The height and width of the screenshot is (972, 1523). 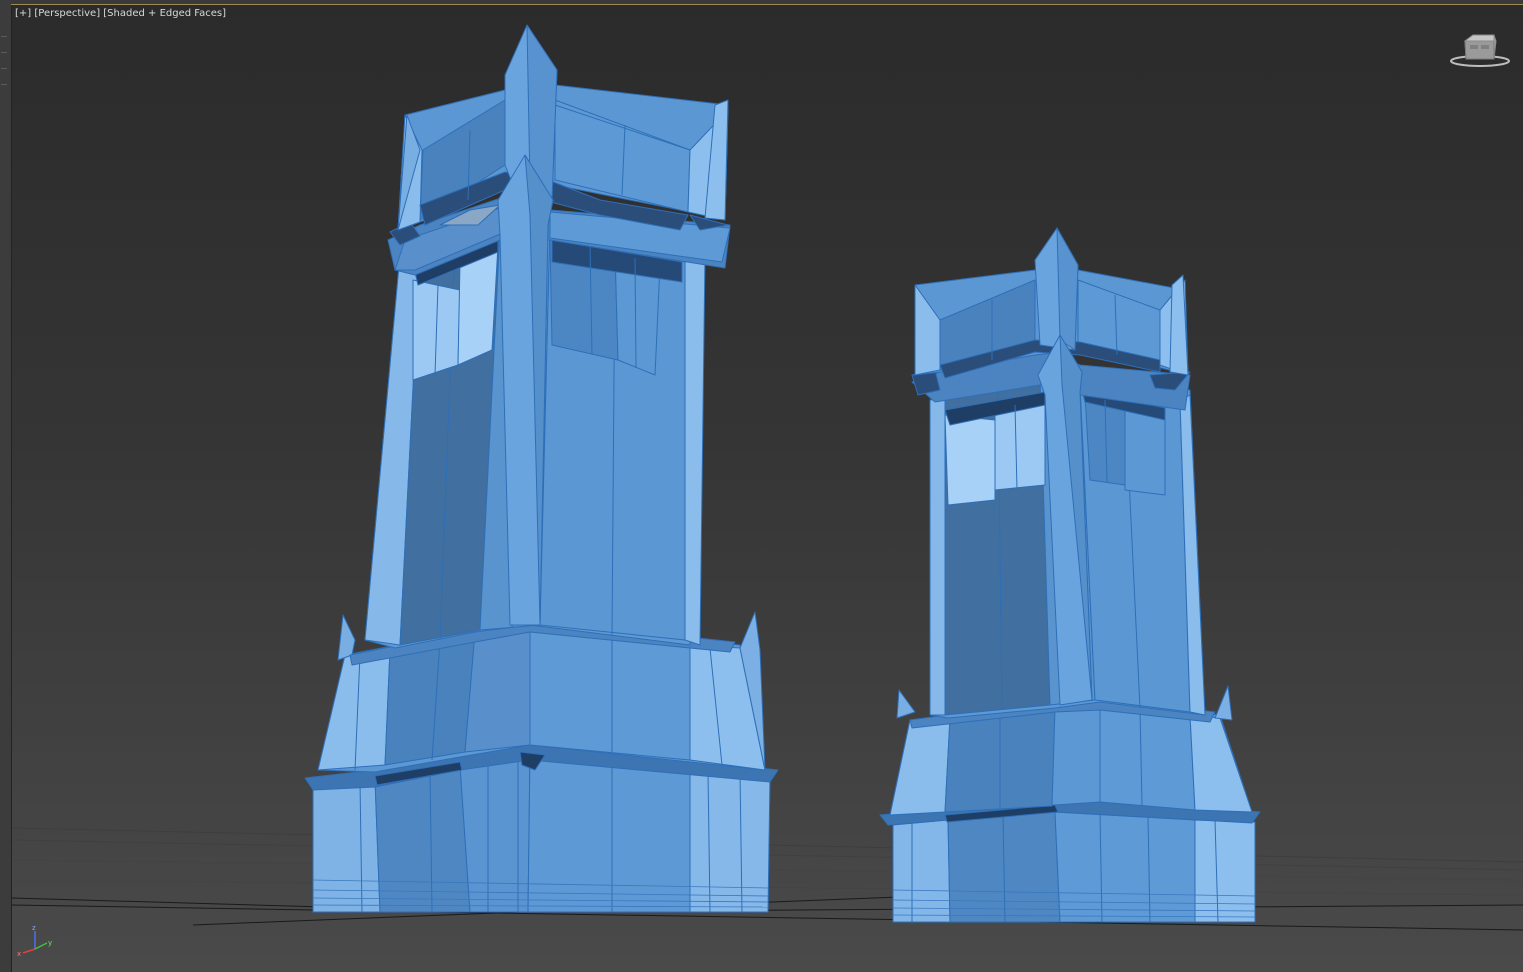 I want to click on viewport-label: [+] [Perspective] [Shaded + Edged Faces], so click(x=120, y=13).